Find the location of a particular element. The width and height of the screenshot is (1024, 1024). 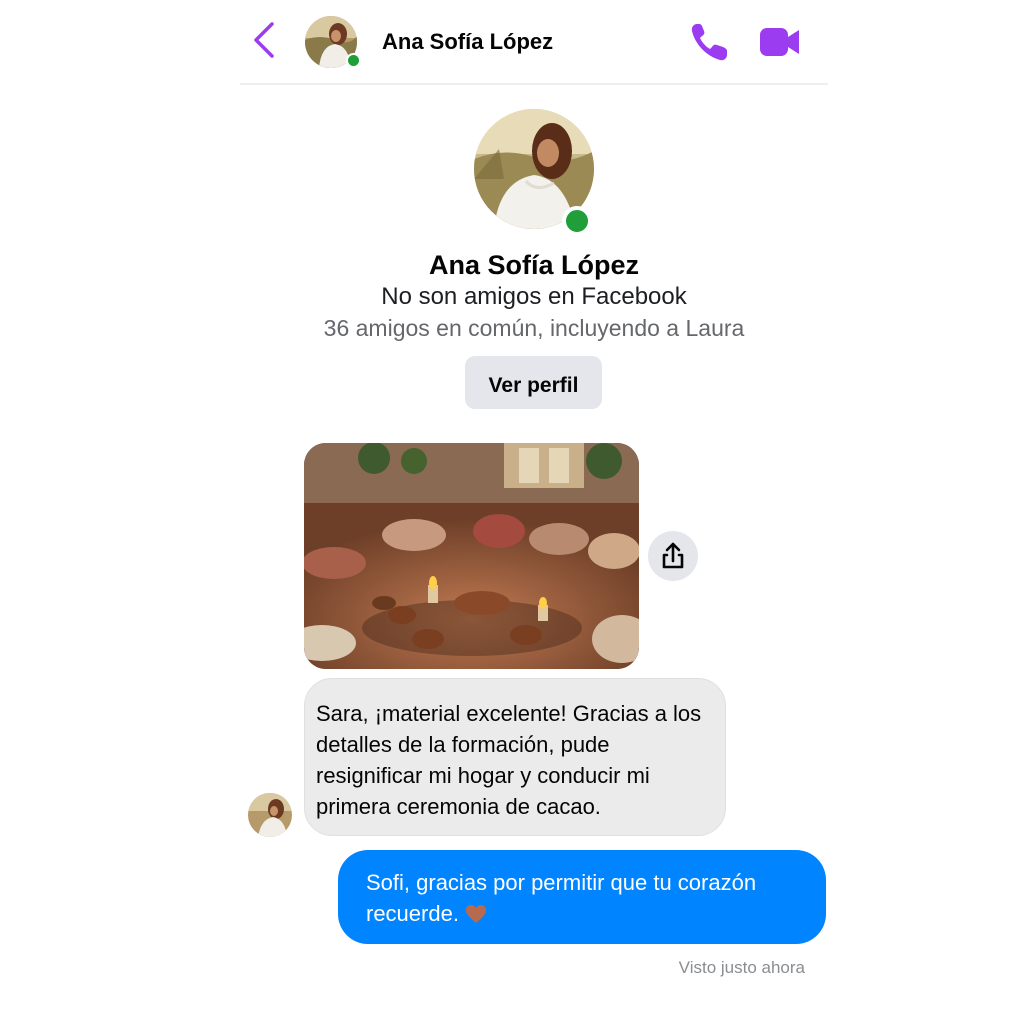

share-icon is located at coordinates (673, 555).